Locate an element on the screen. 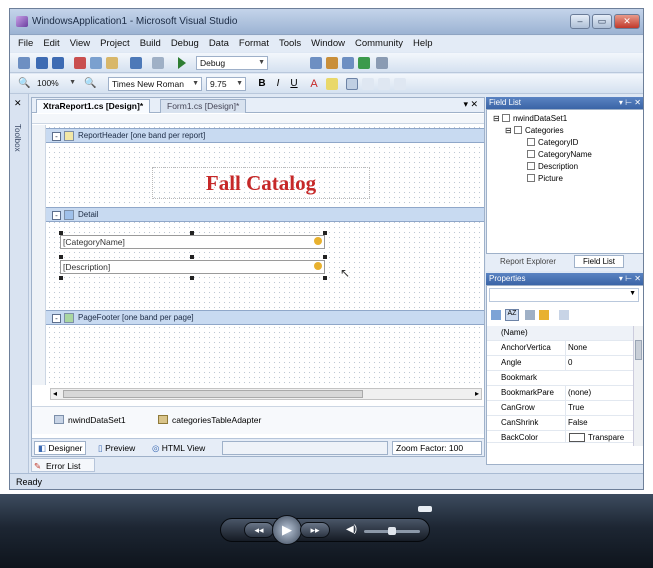  property-value: True is located at coordinates (599, 408).